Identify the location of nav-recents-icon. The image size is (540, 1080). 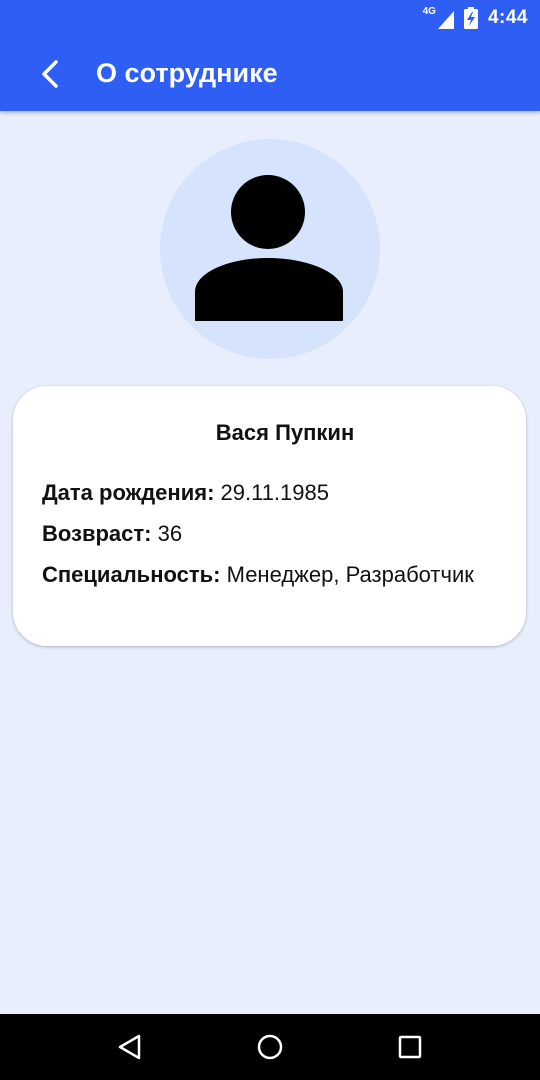
(410, 1047).